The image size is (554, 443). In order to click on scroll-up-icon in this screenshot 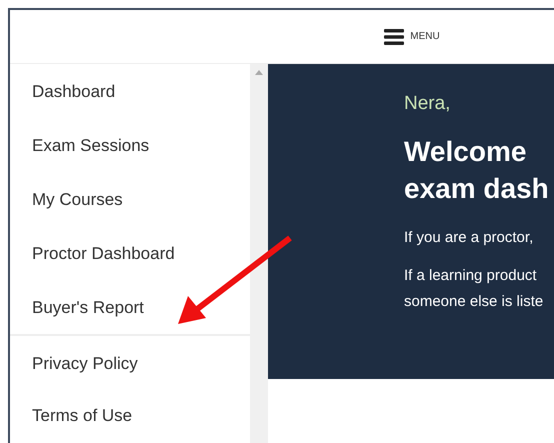, I will do `click(259, 72)`.